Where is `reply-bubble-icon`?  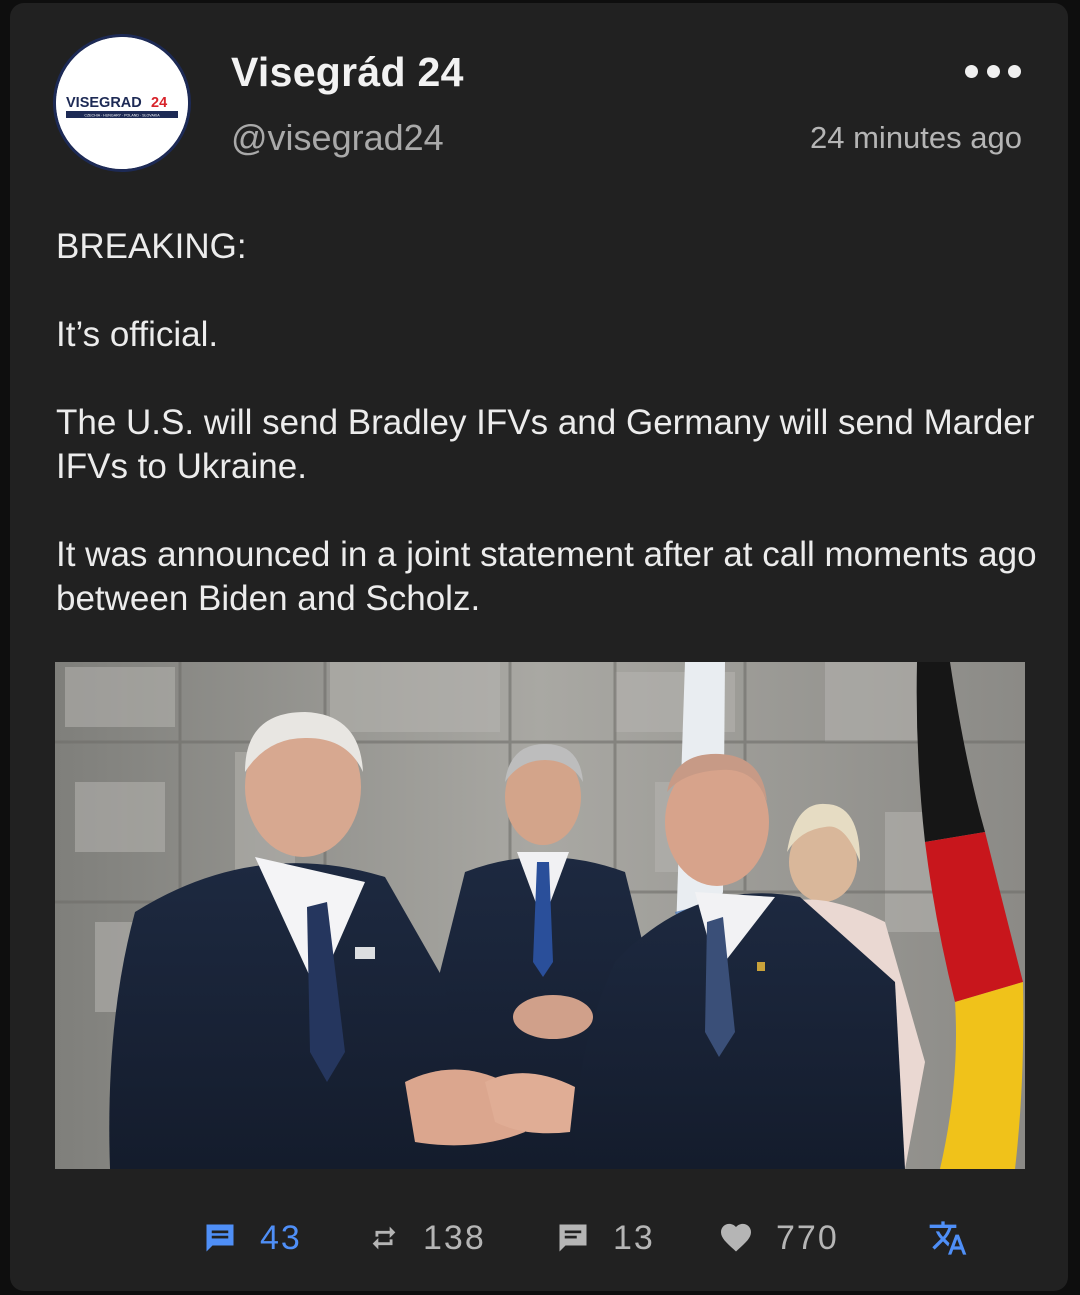 reply-bubble-icon is located at coordinates (220, 1238).